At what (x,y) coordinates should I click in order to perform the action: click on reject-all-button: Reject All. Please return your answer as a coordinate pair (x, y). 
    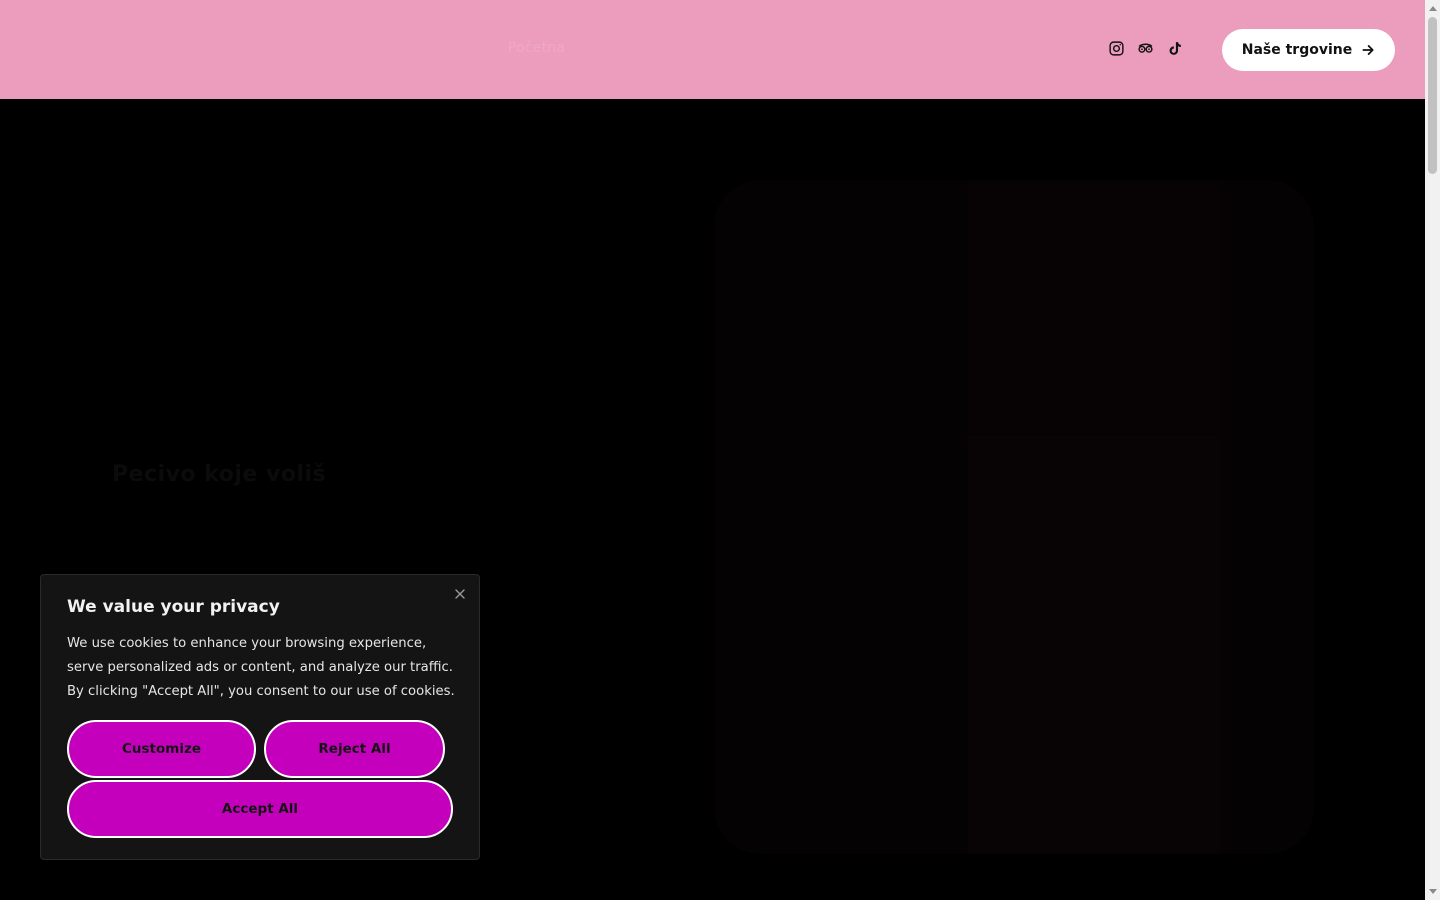
    Looking at the image, I should click on (354, 749).